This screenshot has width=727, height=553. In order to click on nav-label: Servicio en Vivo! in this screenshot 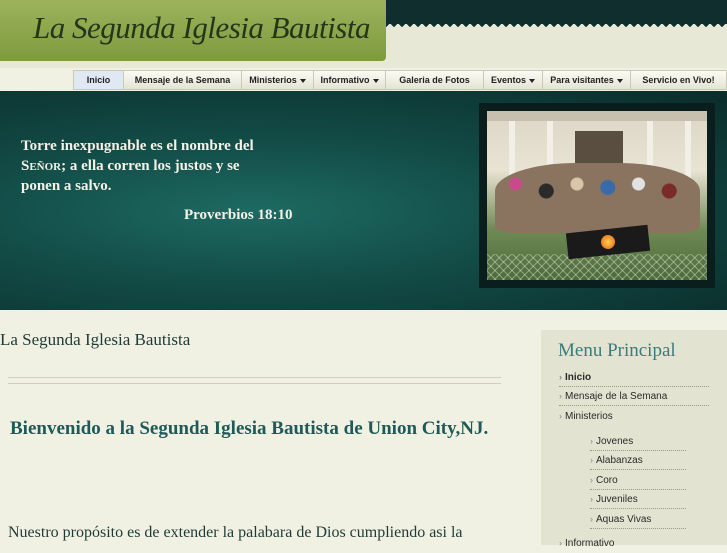, I will do `click(678, 80)`.